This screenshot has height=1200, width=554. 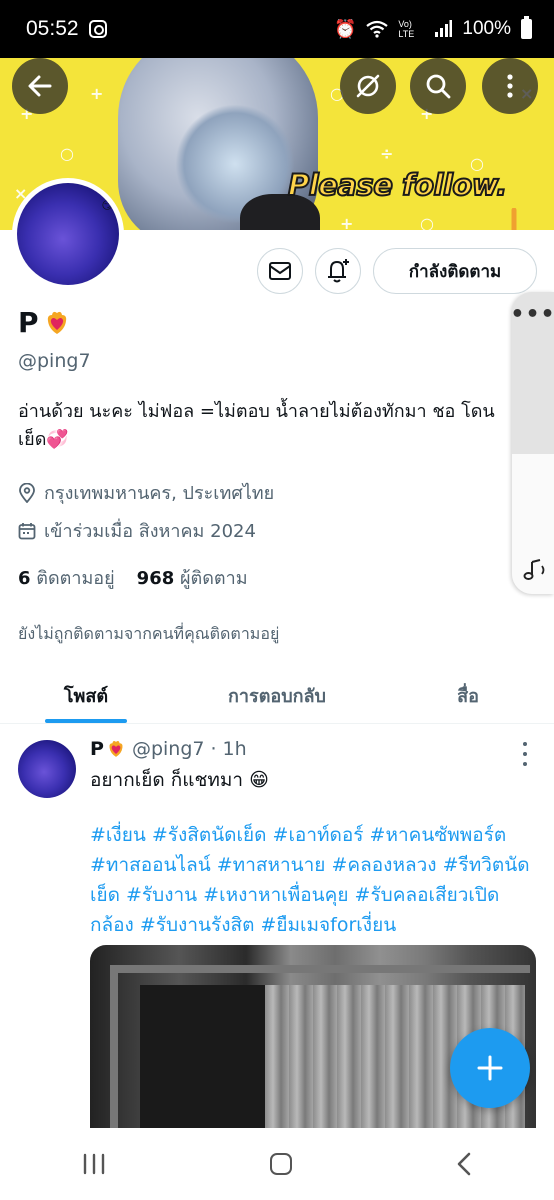 I want to click on notifications-button, so click(x=338, y=271).